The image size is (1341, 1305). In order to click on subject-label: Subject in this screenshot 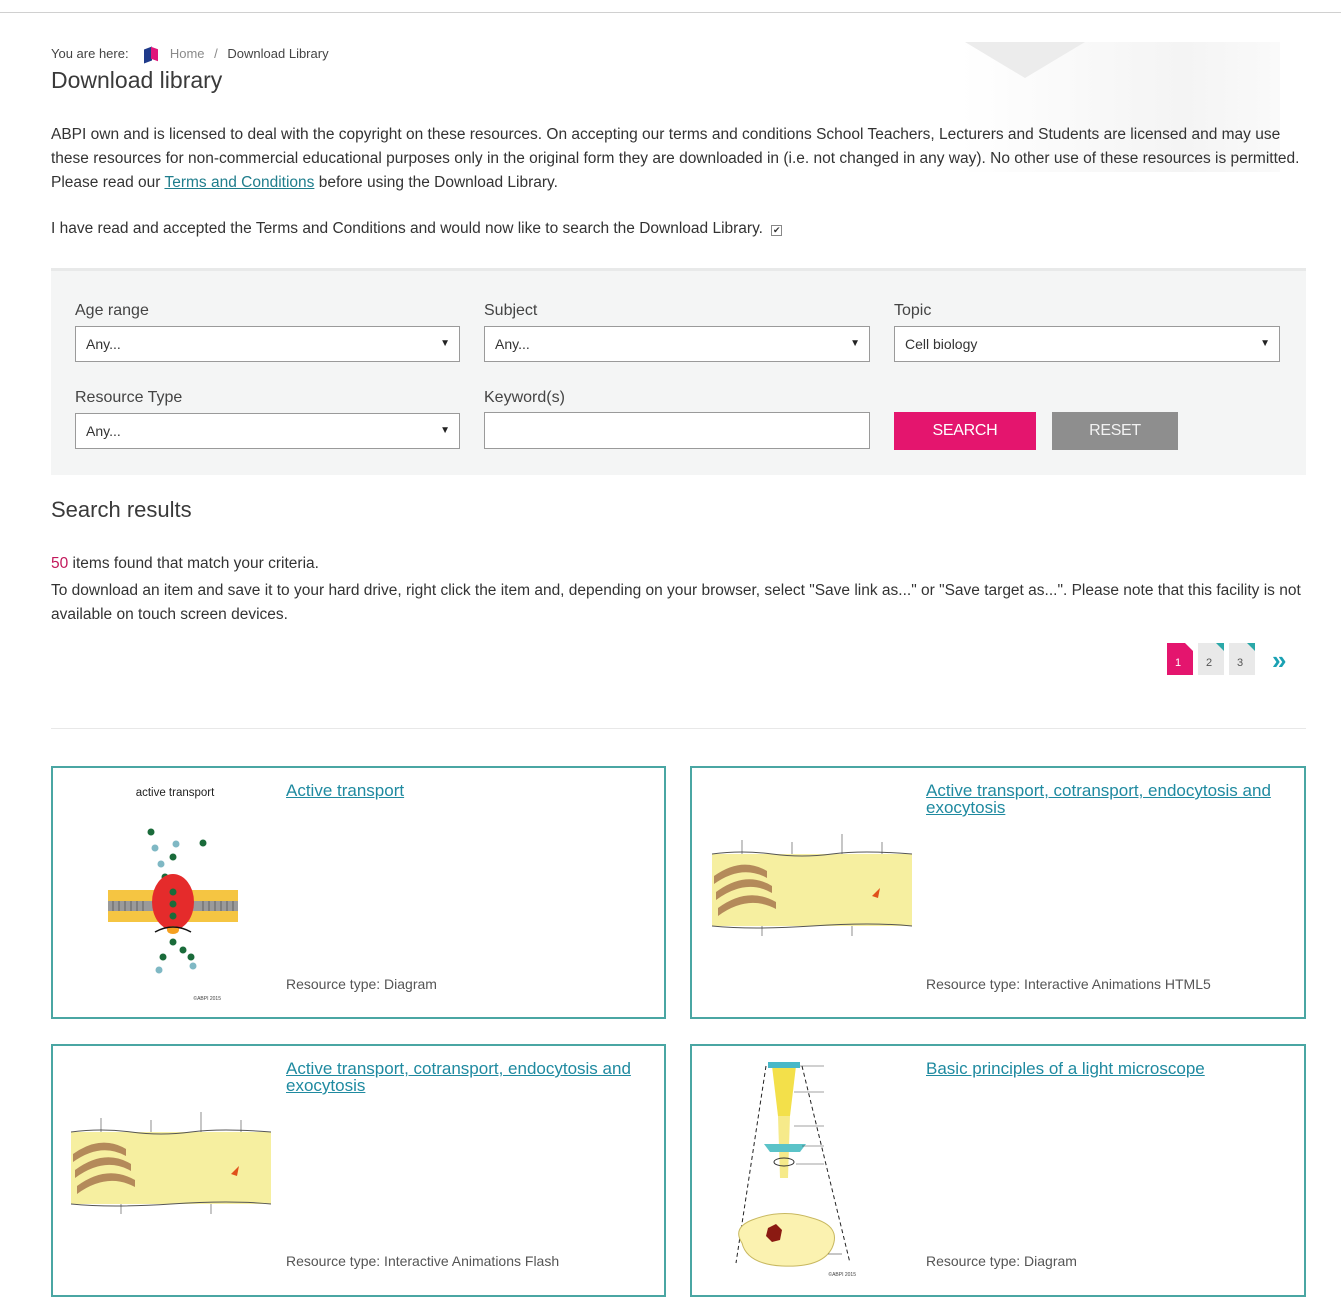, I will do `click(511, 310)`.